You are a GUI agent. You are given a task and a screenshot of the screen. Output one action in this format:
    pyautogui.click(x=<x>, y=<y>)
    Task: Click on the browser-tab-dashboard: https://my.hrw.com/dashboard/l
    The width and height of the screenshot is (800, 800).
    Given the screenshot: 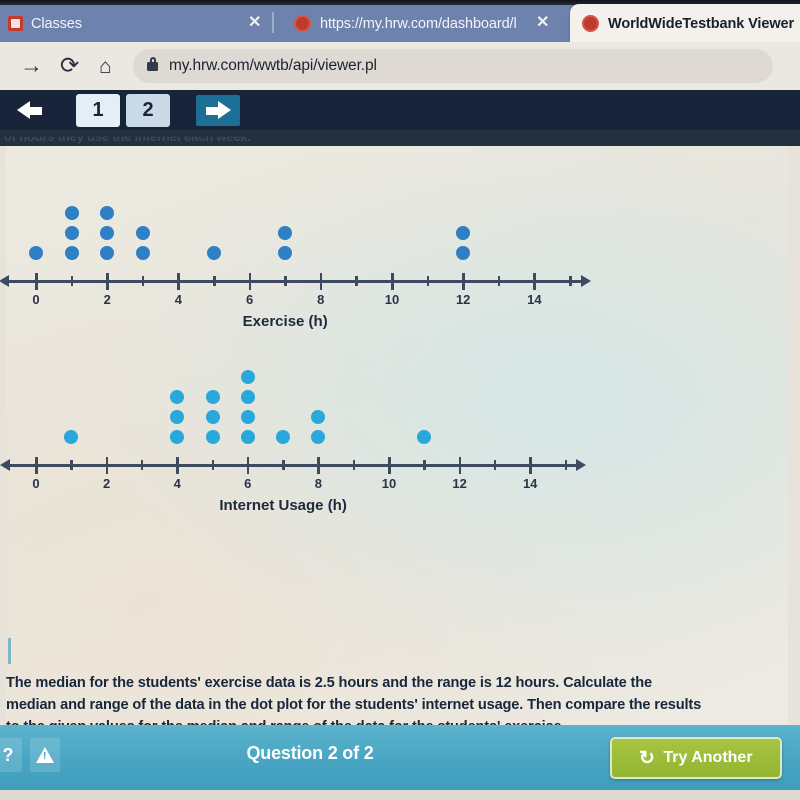 What is the action you would take?
    pyautogui.click(x=429, y=23)
    